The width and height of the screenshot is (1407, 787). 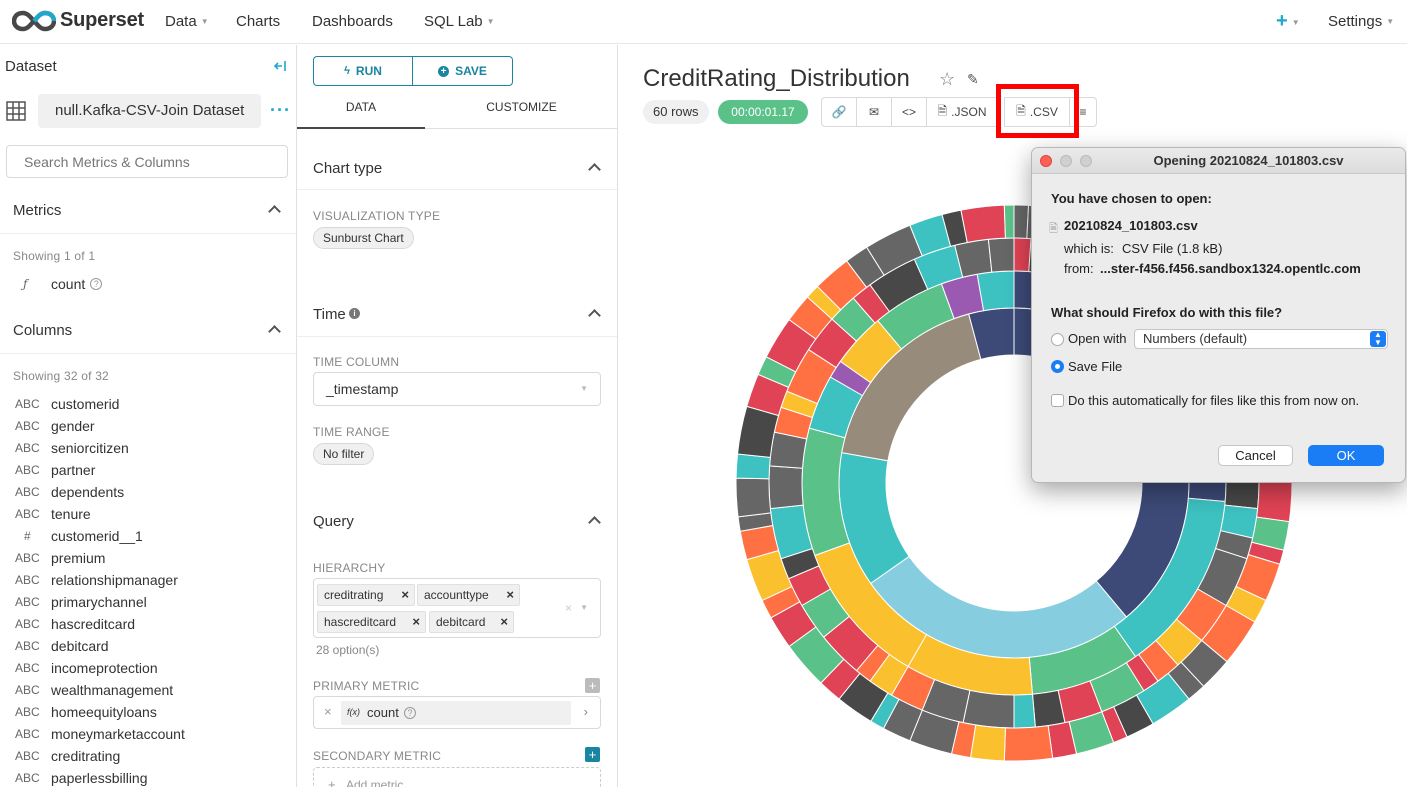 I want to click on query-title: Query, so click(x=333, y=521).